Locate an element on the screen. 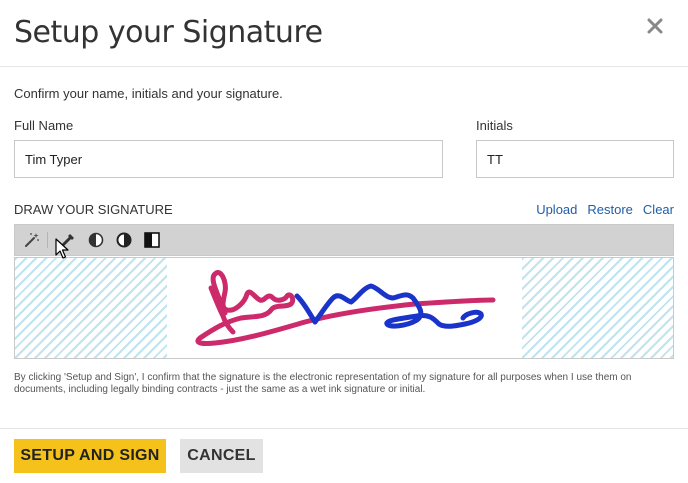  clear-link: Clear is located at coordinates (658, 209).